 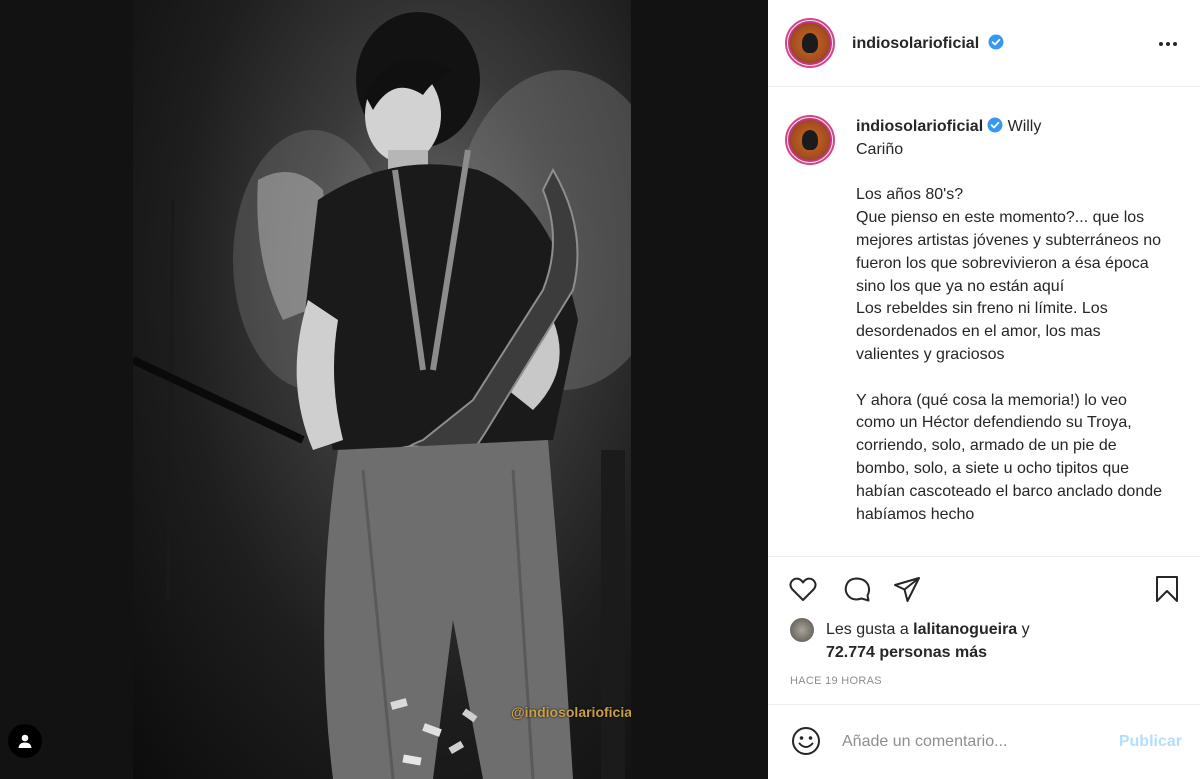 I want to click on likes-prefix: Les gusta a, so click(x=870, y=629).